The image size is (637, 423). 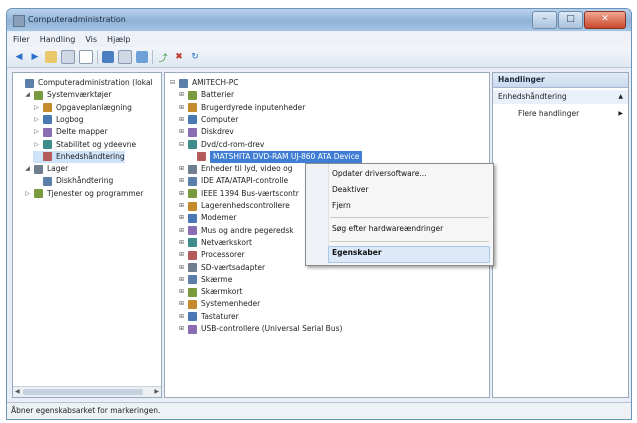 What do you see at coordinates (17, 391) in the screenshot?
I see `scroll-left-icon: ◀` at bounding box center [17, 391].